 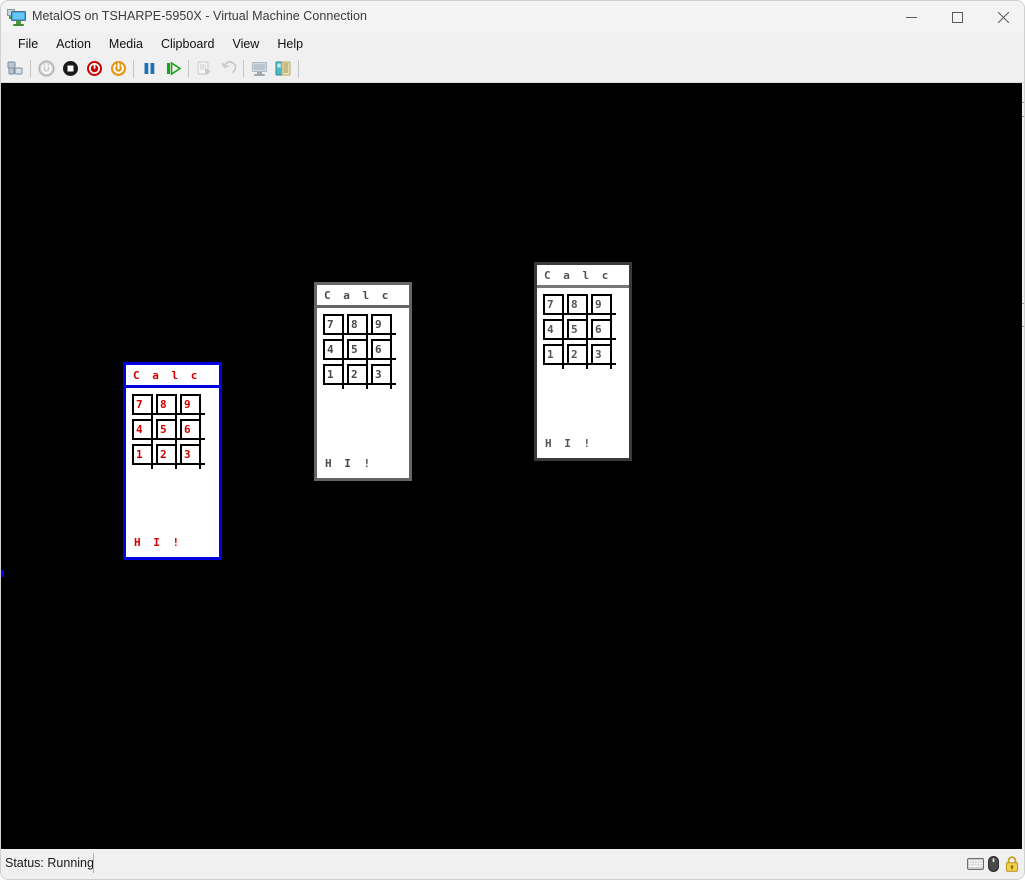 What do you see at coordinates (118, 69) in the screenshot?
I see `save-state-icon` at bounding box center [118, 69].